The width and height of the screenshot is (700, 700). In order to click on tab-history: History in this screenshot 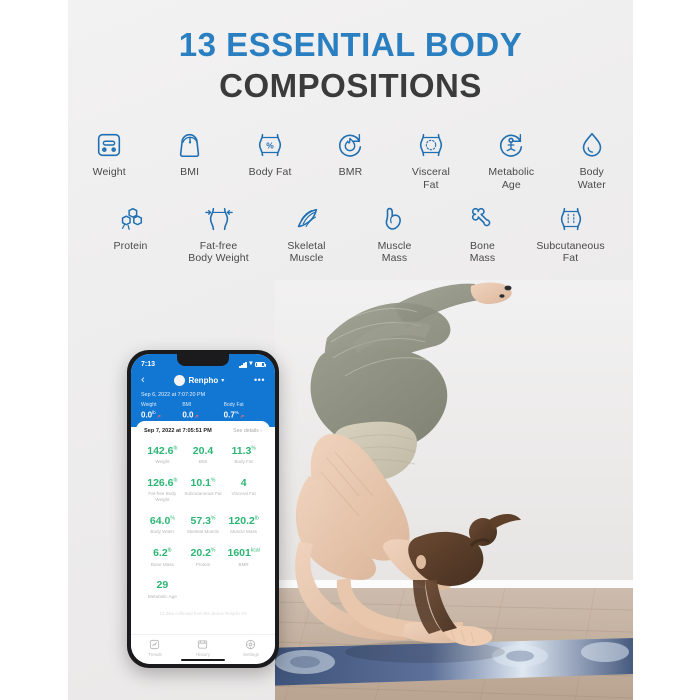, I will do `click(203, 648)`.